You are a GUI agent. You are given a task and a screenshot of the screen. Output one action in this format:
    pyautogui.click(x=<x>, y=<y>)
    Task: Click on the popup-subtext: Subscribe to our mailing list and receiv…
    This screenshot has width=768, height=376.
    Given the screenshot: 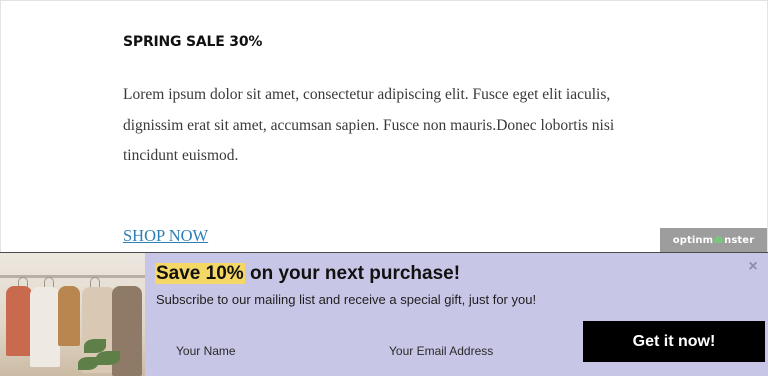 What is the action you would take?
    pyautogui.click(x=346, y=299)
    